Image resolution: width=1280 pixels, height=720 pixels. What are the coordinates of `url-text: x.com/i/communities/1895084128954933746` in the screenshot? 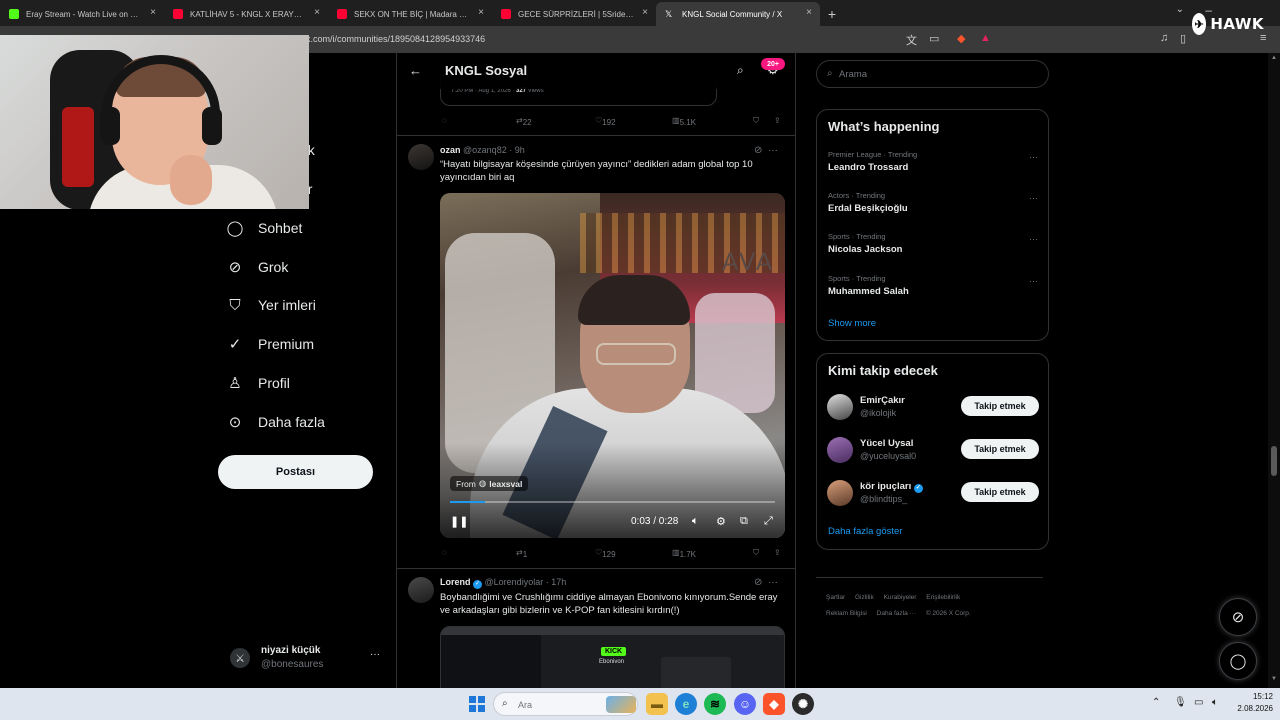 It's located at (395, 39).